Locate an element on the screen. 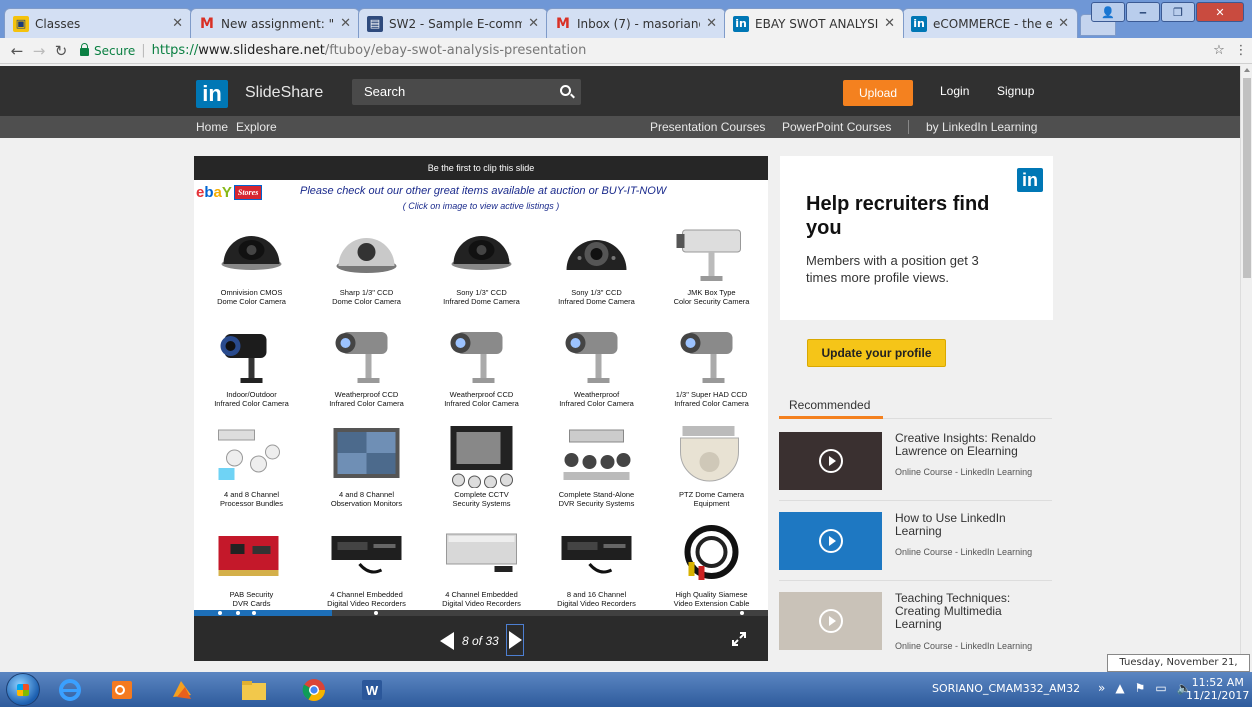 The image size is (1252, 707). product-listing: Omnivision CMOS Dome Color Camera is located at coordinates (251, 268).